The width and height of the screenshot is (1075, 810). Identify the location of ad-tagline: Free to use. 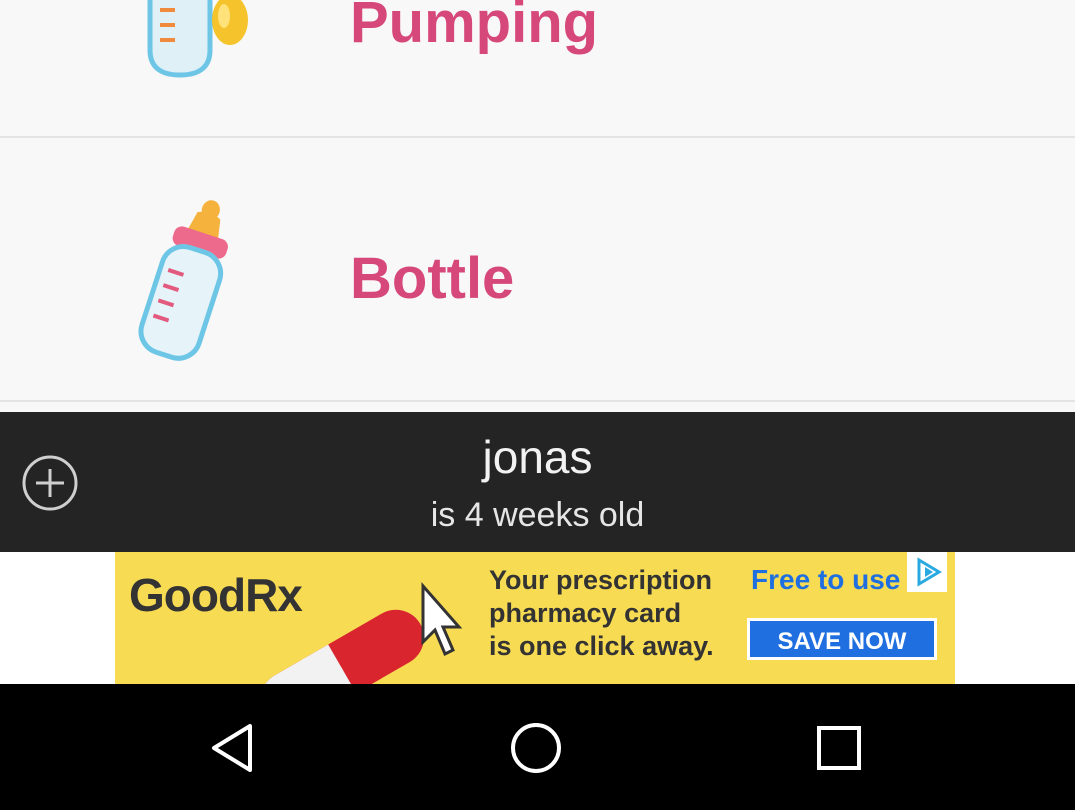
(826, 579).